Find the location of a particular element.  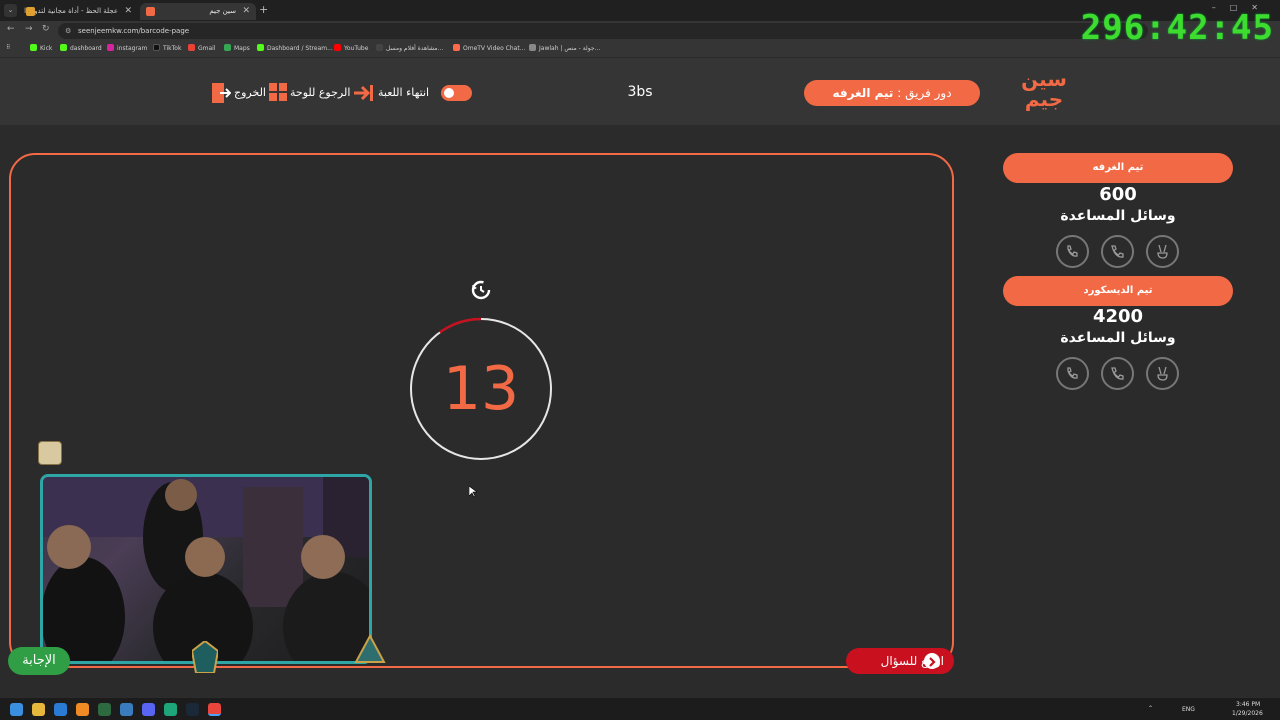

clock-date: 1/29/2026 is located at coordinates (1247, 713).